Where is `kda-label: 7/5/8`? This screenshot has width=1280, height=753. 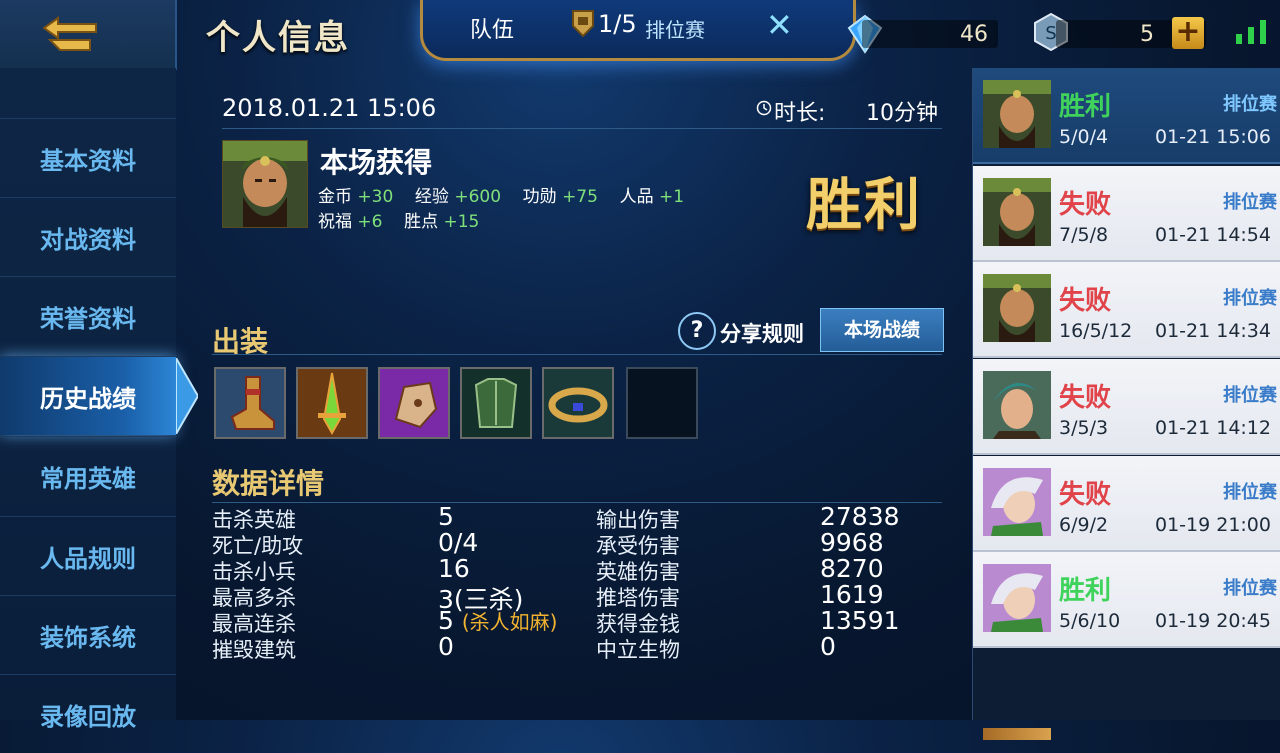
kda-label: 7/5/8 is located at coordinates (1084, 235).